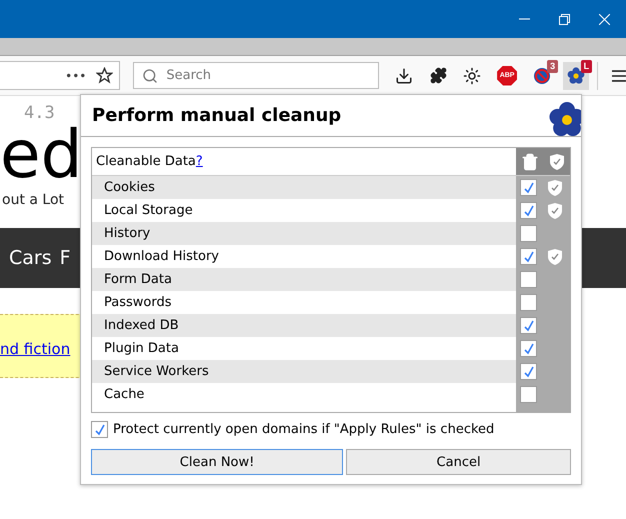  Describe the element at coordinates (304, 187) in the screenshot. I see `table-cell: Cookies` at that location.